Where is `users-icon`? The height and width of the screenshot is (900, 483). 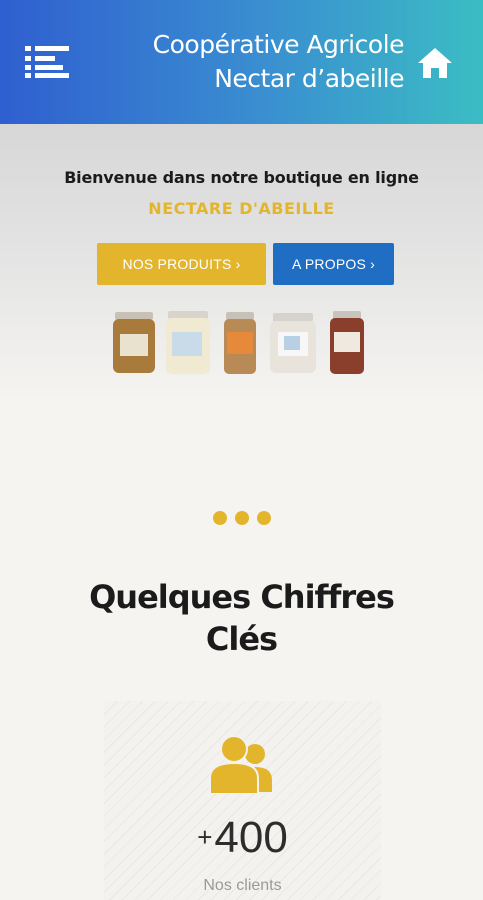
users-icon is located at coordinates (240, 764).